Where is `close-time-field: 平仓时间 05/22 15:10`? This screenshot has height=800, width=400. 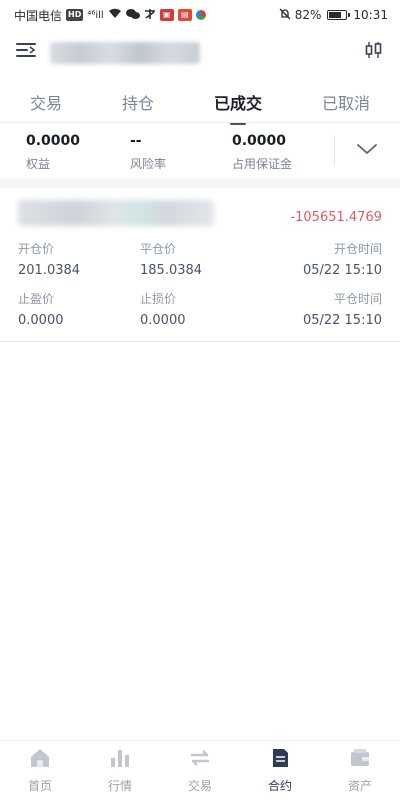 close-time-field: 平仓时间 05/22 15:10 is located at coordinates (342, 309).